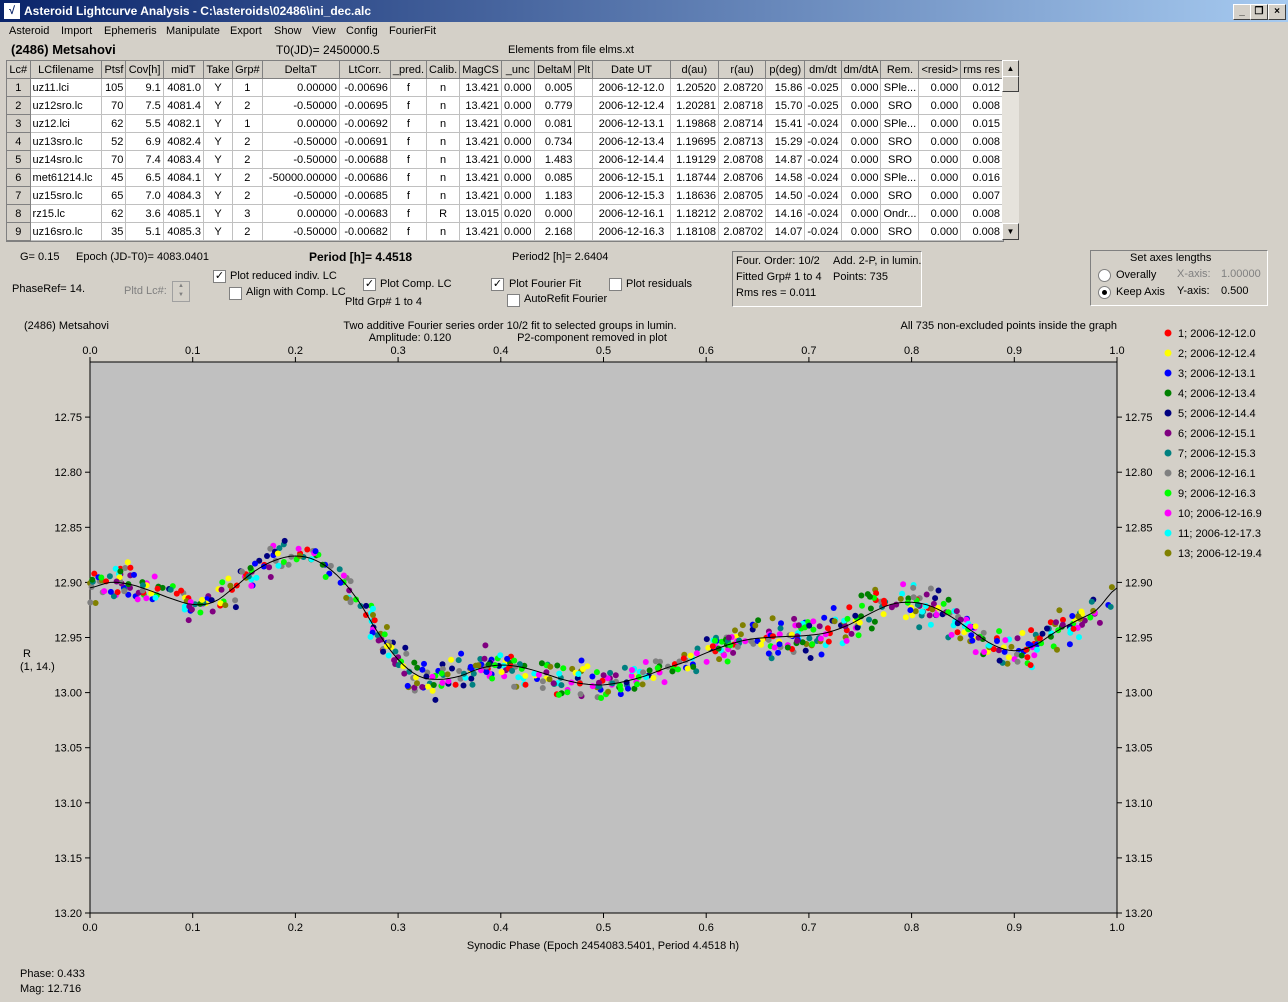  I want to click on table-cell: -0.50000, so click(301, 159).